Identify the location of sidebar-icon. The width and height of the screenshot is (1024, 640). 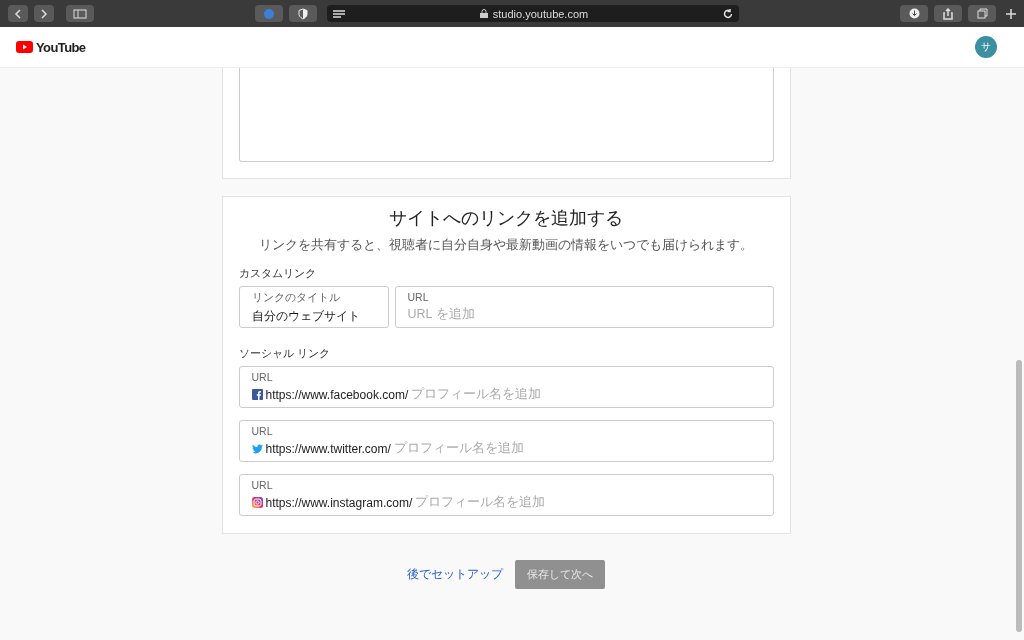
(80, 13).